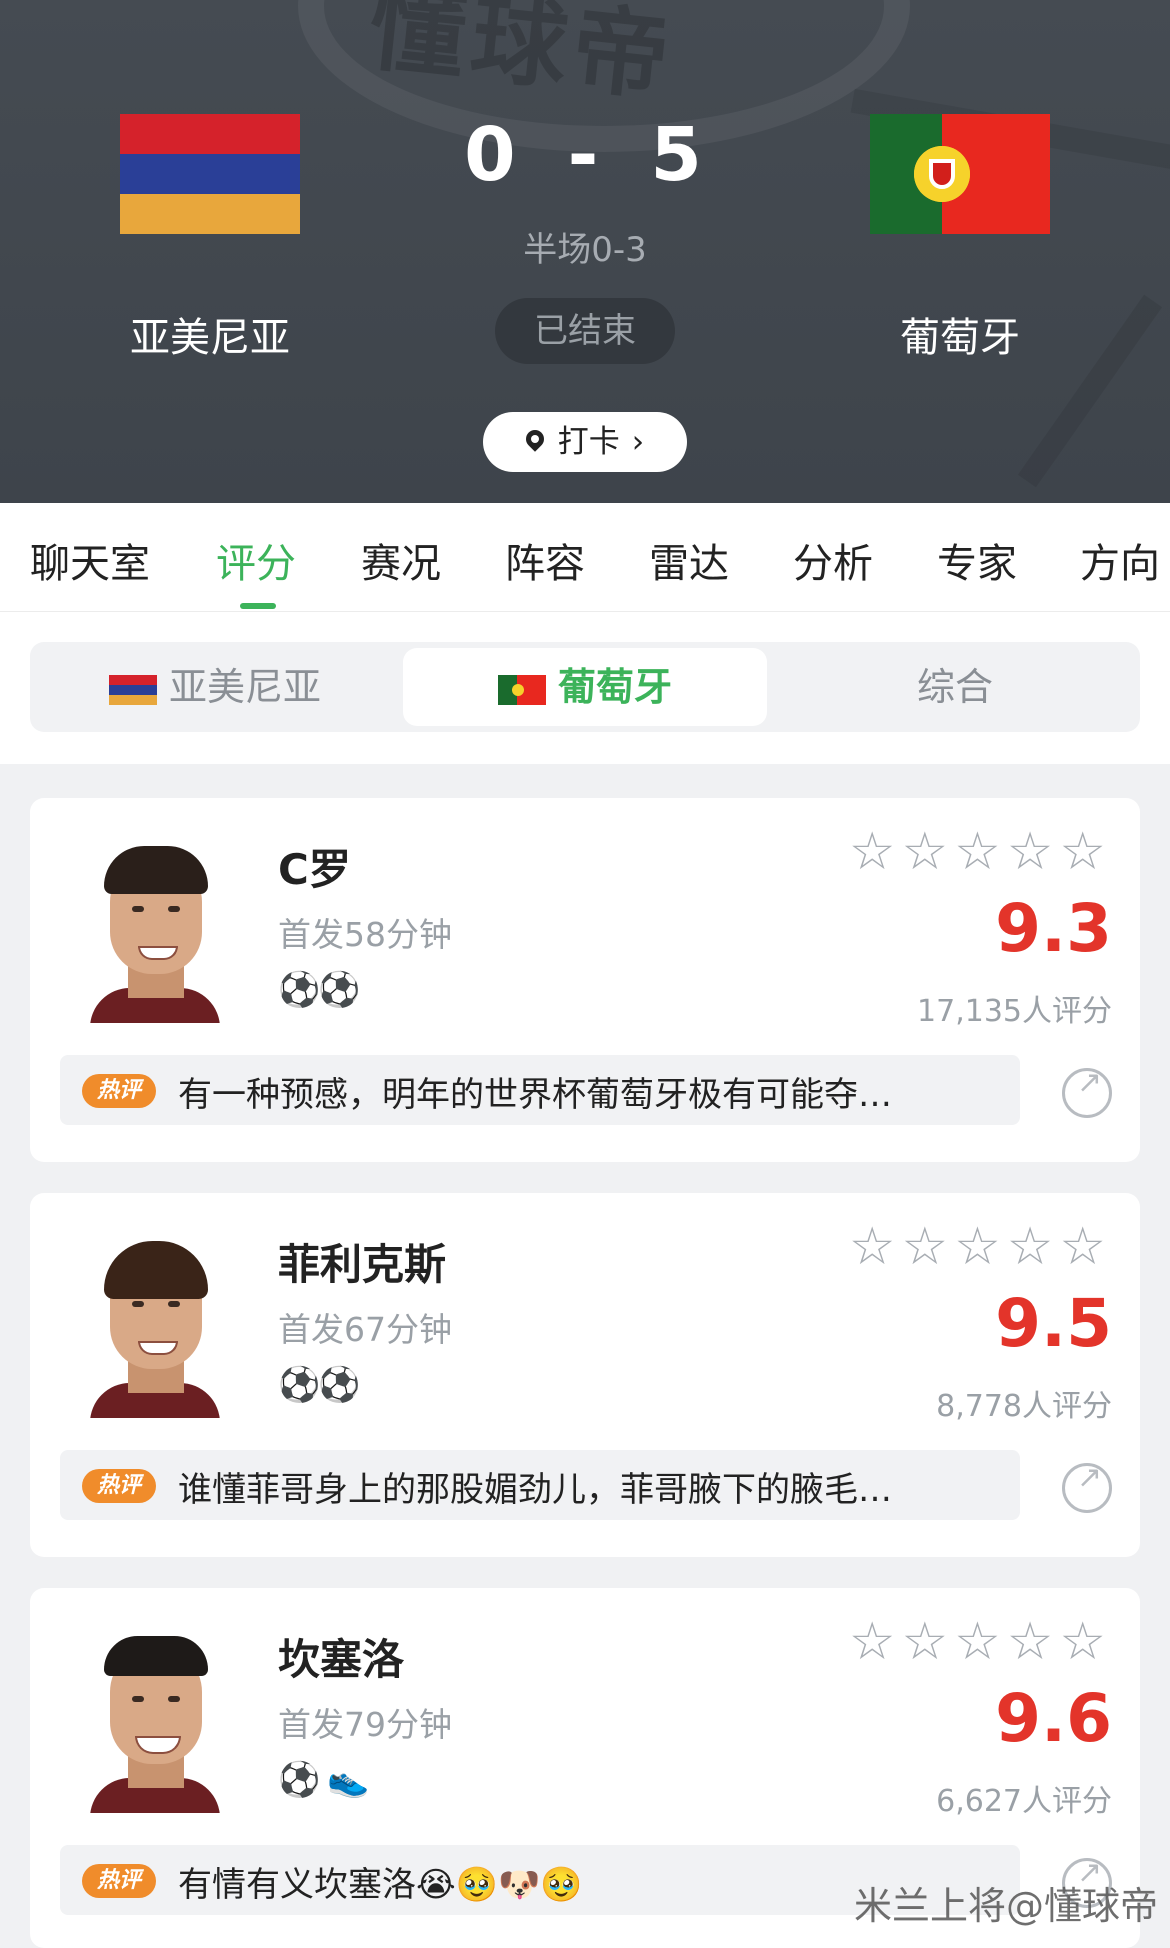  I want to click on tab-analysis: 分析, so click(833, 560).